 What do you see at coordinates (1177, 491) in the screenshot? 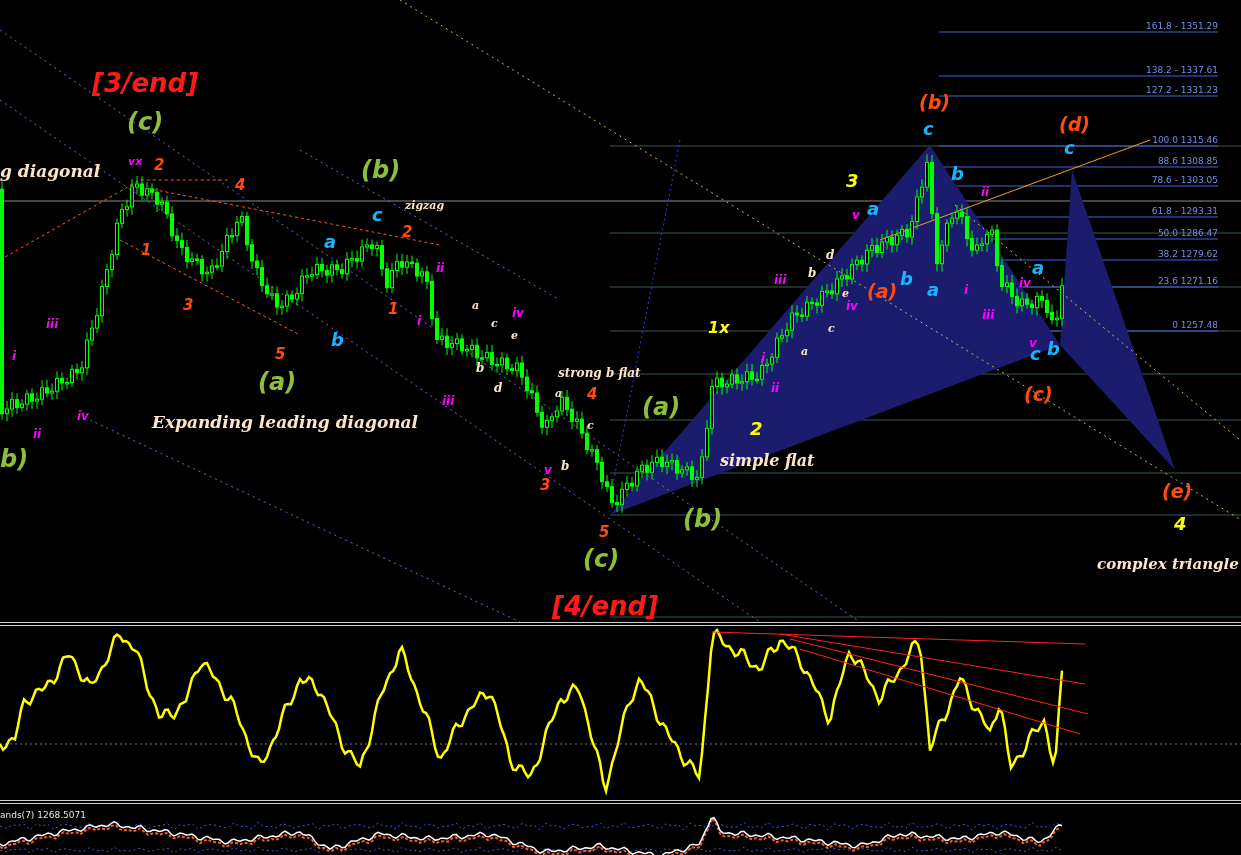
I see `wave-label: (e)` at bounding box center [1177, 491].